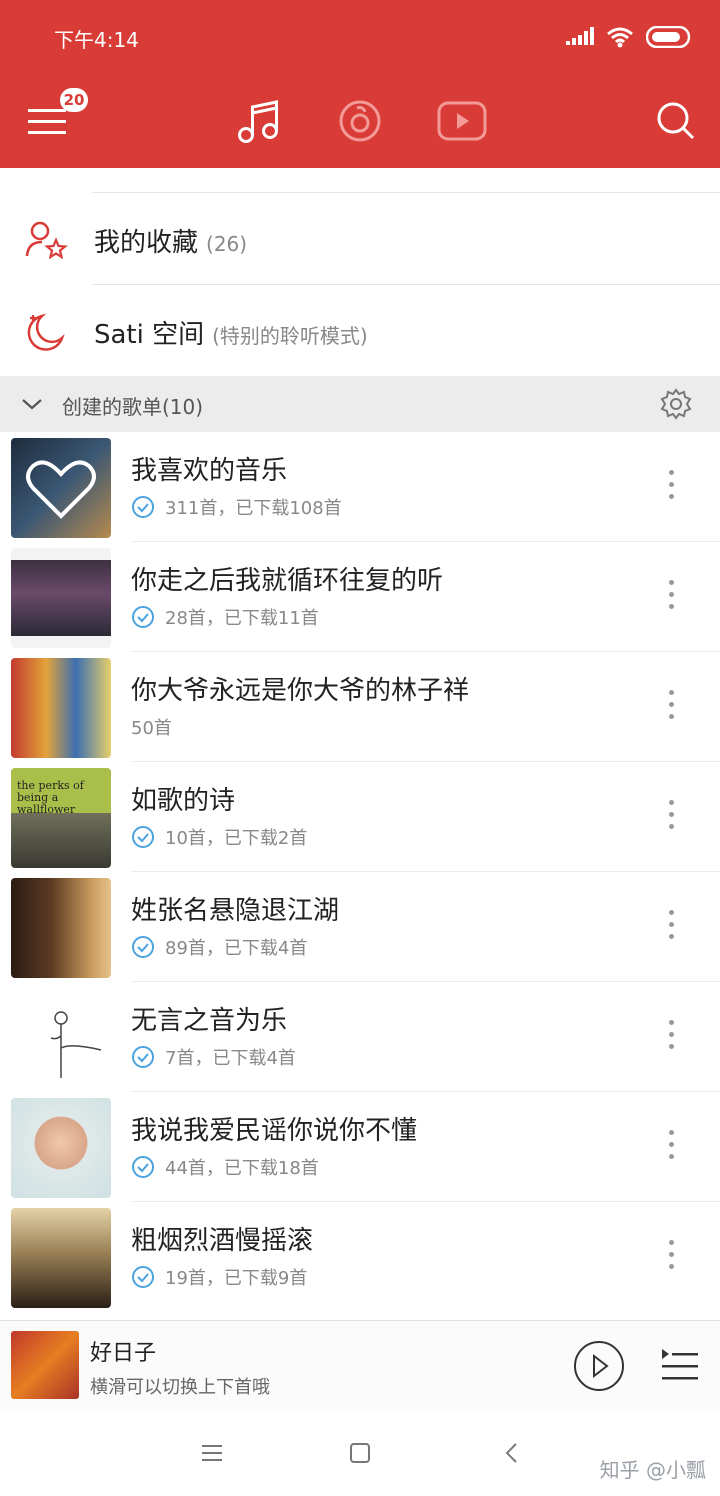 This screenshot has width=720, height=1496. Describe the element at coordinates (253, 508) in the screenshot. I see `playlist-count: 311首，已下载108首` at that location.